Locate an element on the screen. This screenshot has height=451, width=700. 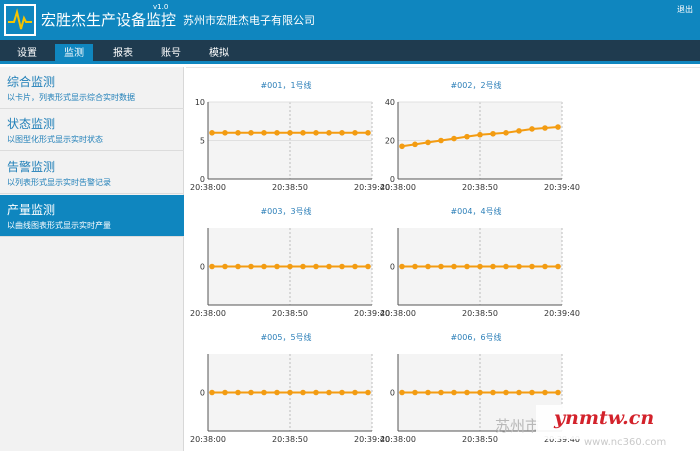
sidebar-item-title: 综合监测 is located at coordinates (31, 82).